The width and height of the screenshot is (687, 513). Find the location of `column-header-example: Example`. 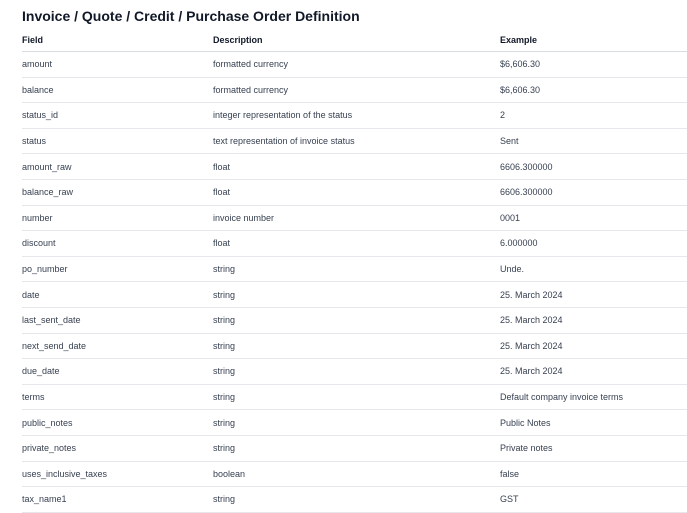

column-header-example: Example is located at coordinates (593, 40).